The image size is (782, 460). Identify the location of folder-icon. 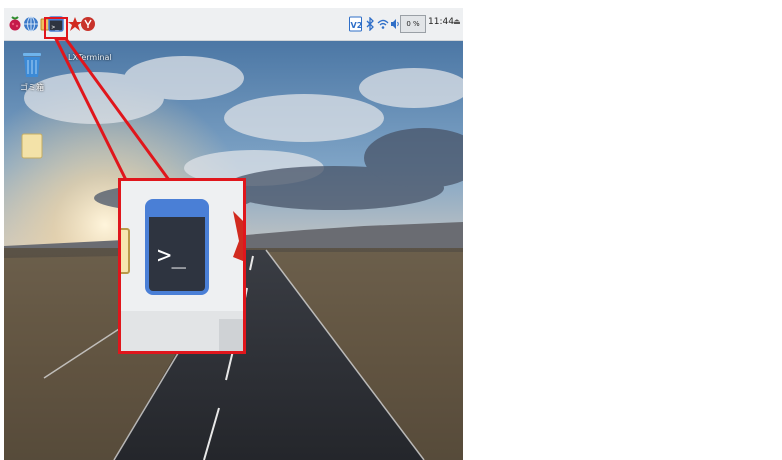
(32, 146).